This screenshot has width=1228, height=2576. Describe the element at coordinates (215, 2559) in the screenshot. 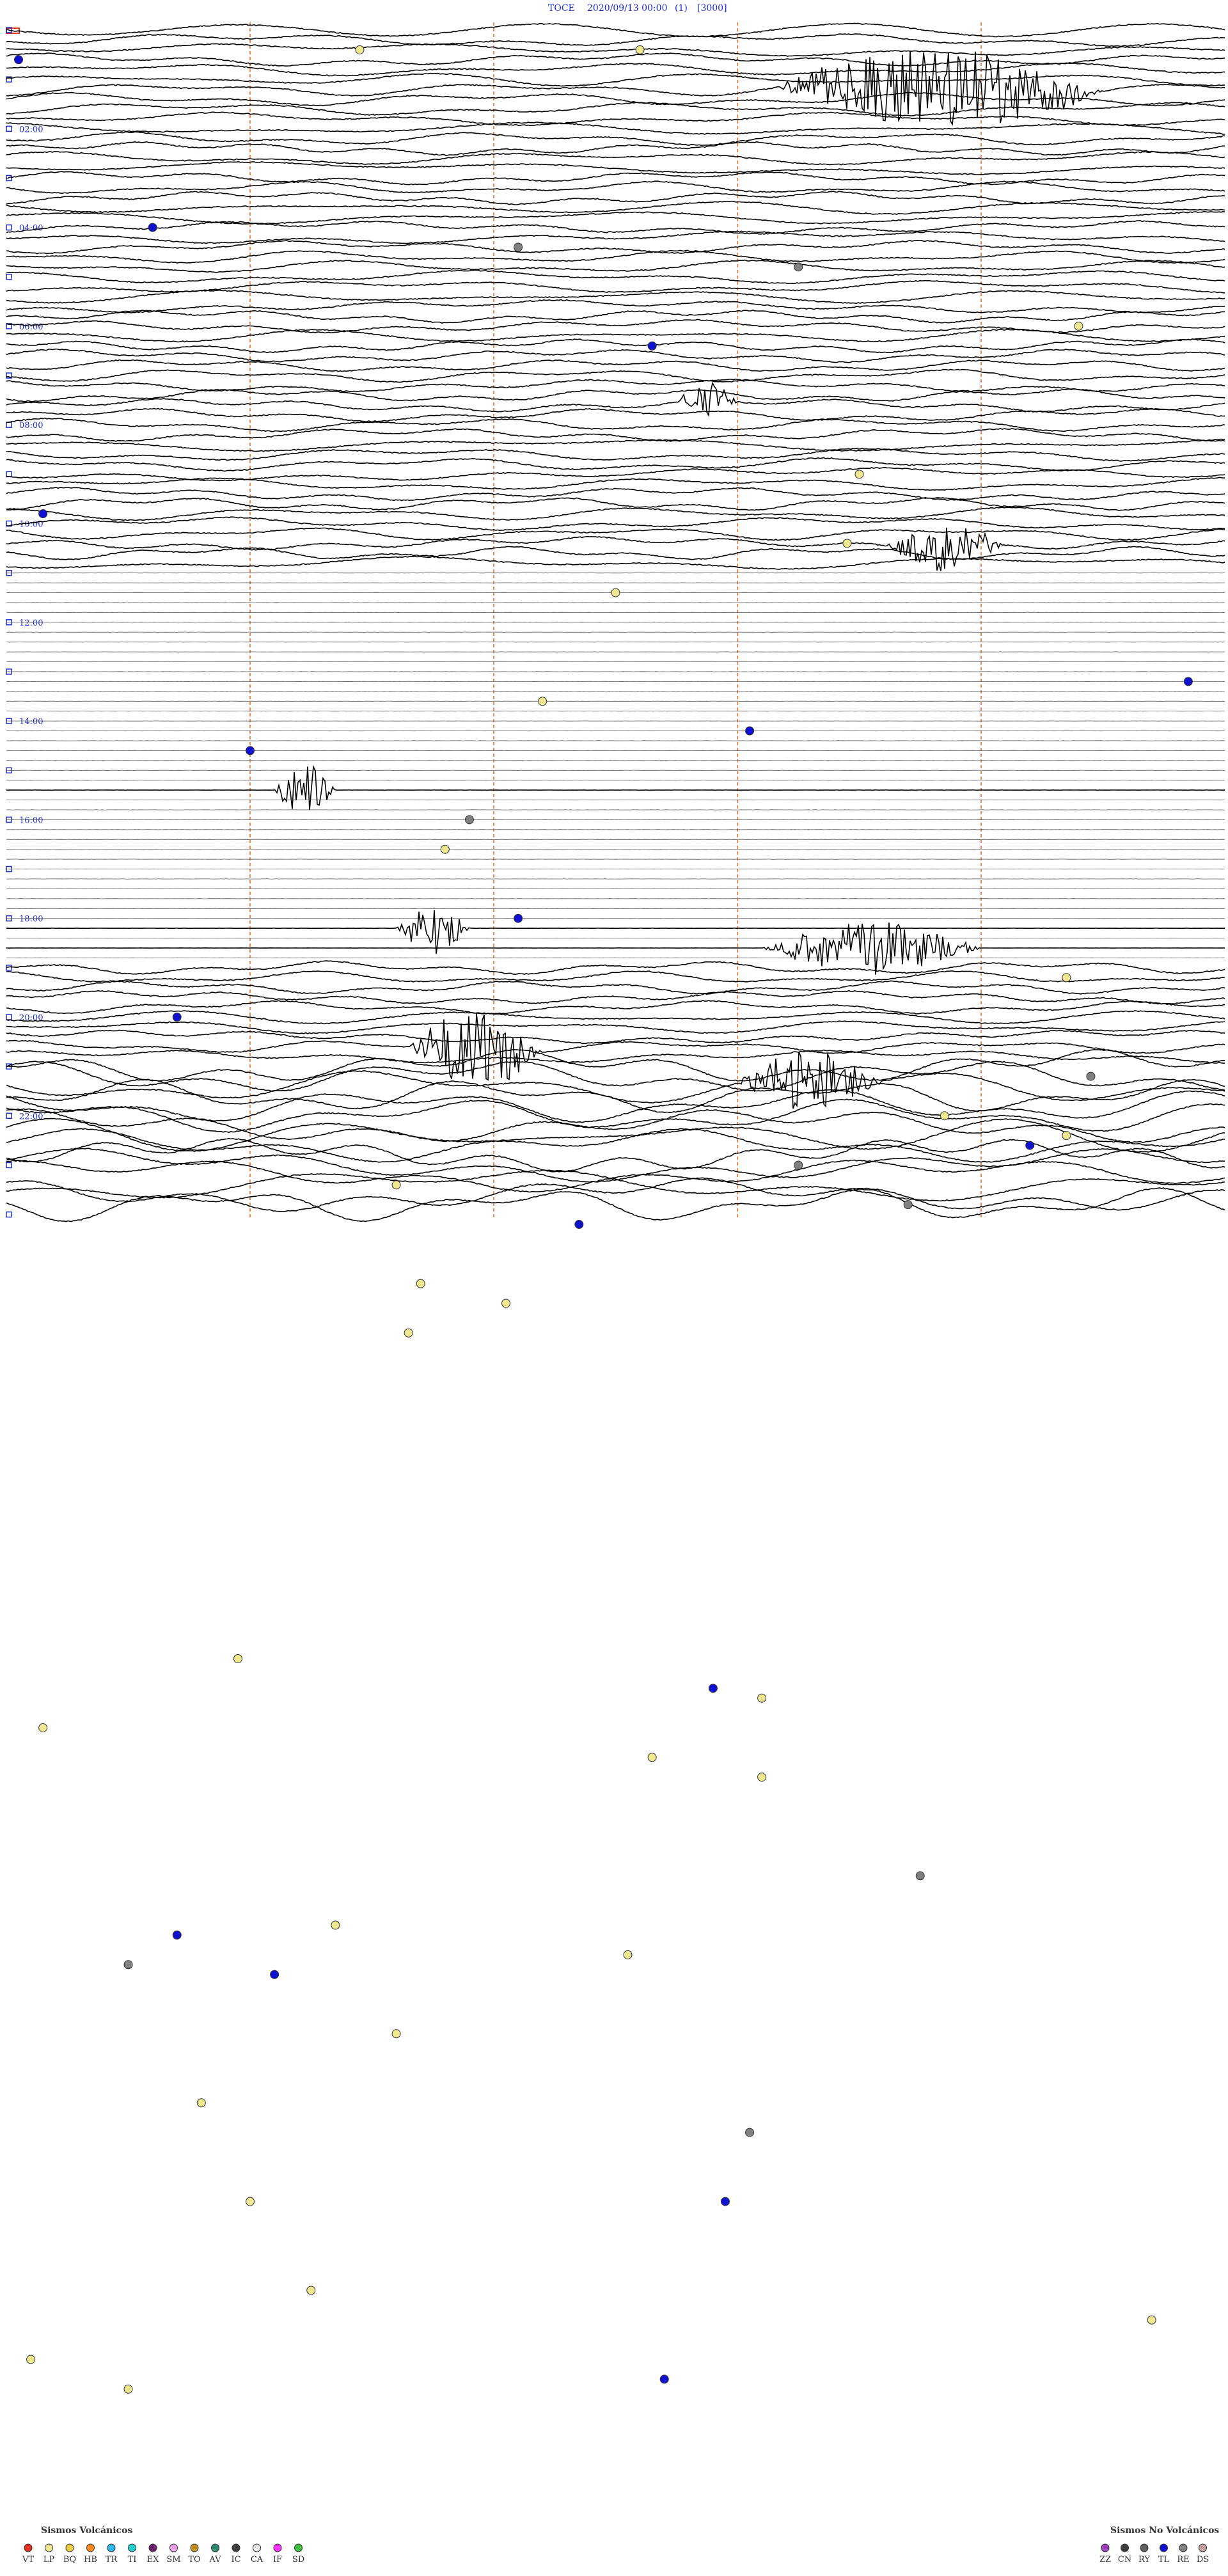

I see `legend-label-av: AV` at that location.